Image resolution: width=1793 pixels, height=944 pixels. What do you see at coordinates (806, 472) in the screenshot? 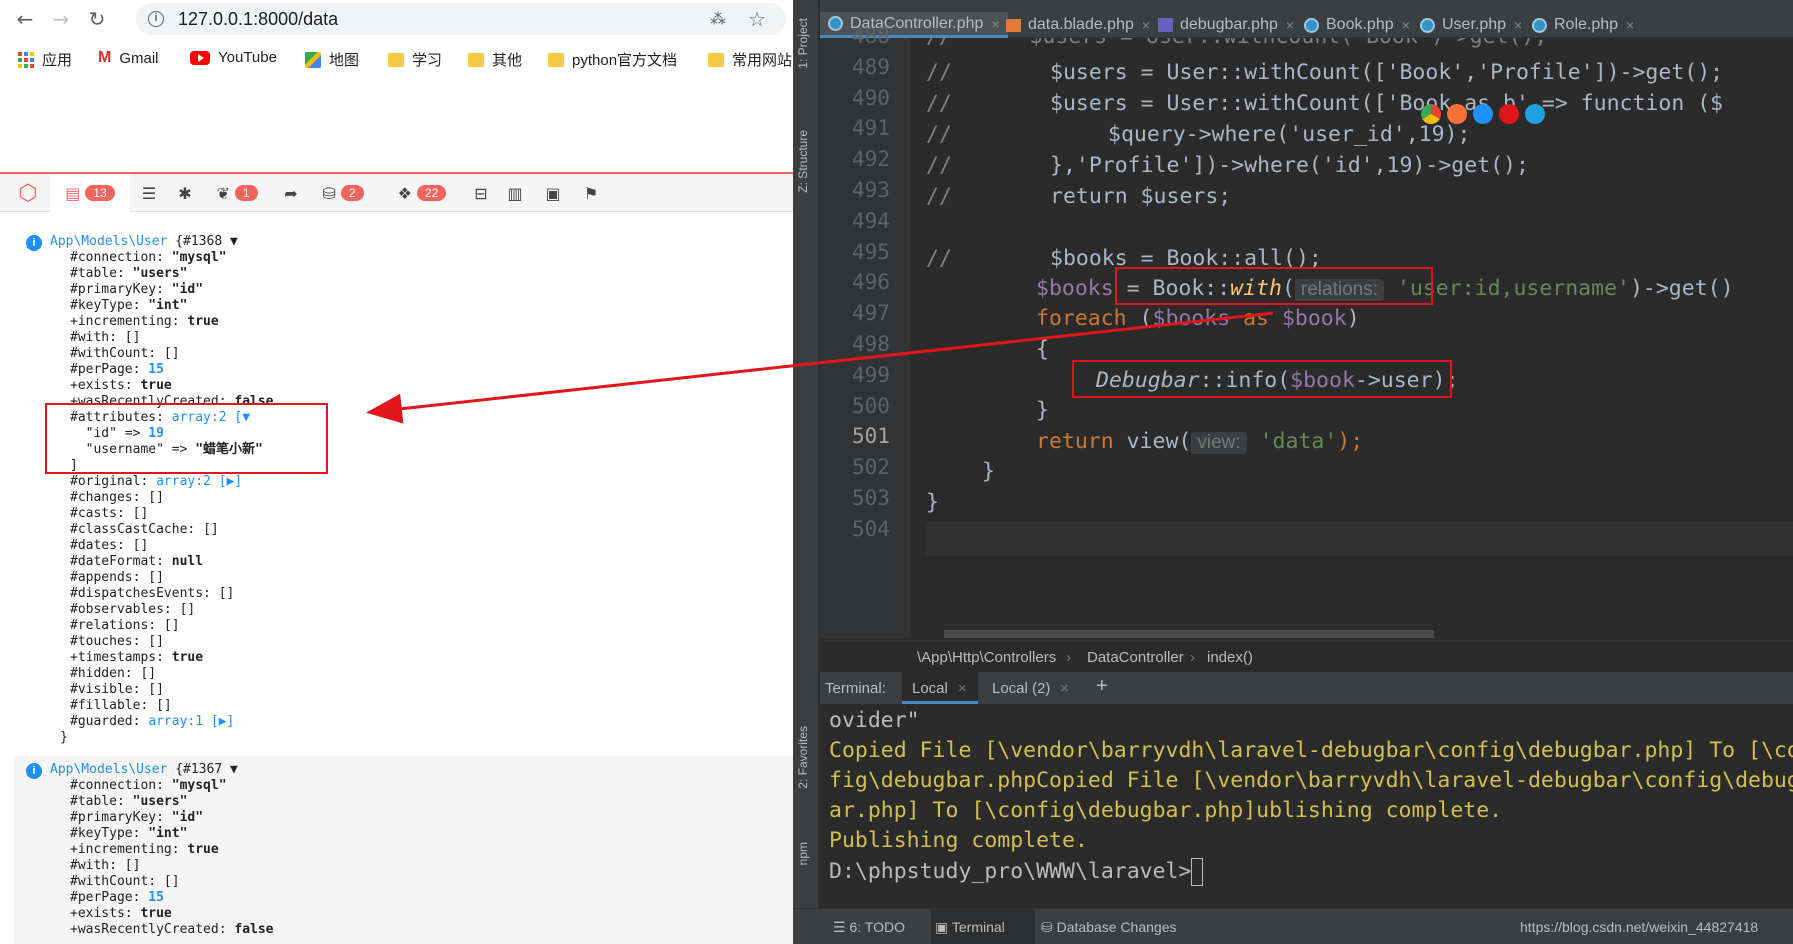
I see `ide-left-toolstrip: 1: Project Z: Structure 2: Favorites npm` at bounding box center [806, 472].